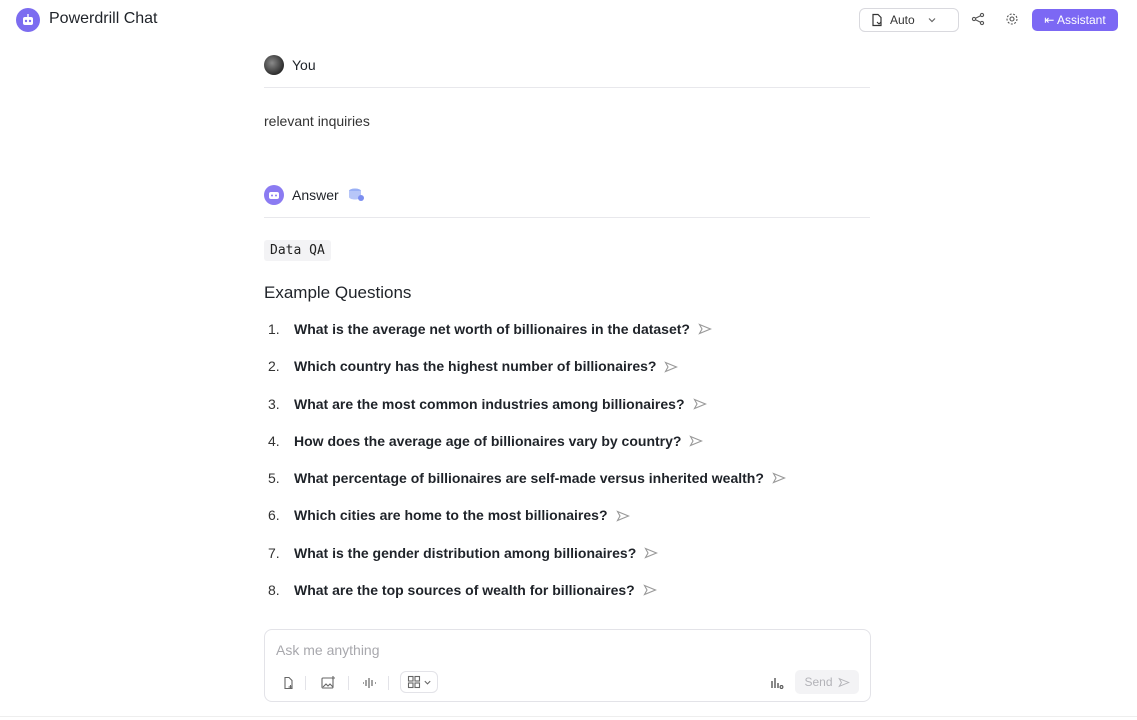  What do you see at coordinates (556, 650) in the screenshot?
I see `chat-input` at bounding box center [556, 650].